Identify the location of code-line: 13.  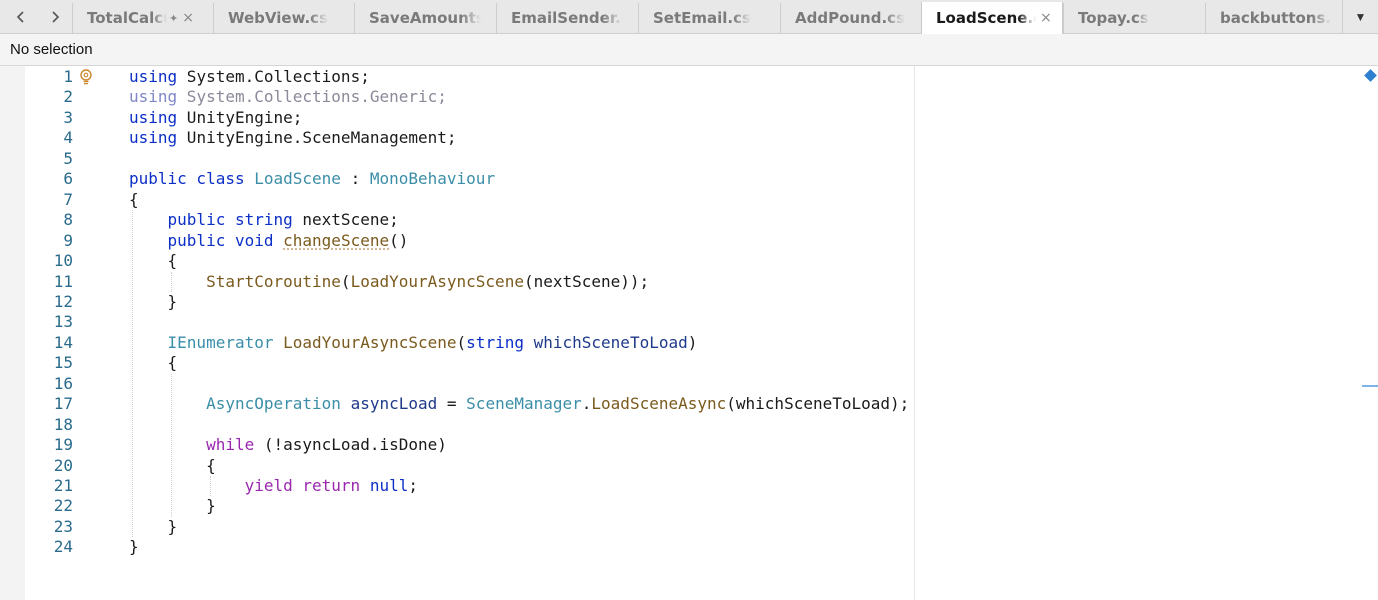
(680, 322).